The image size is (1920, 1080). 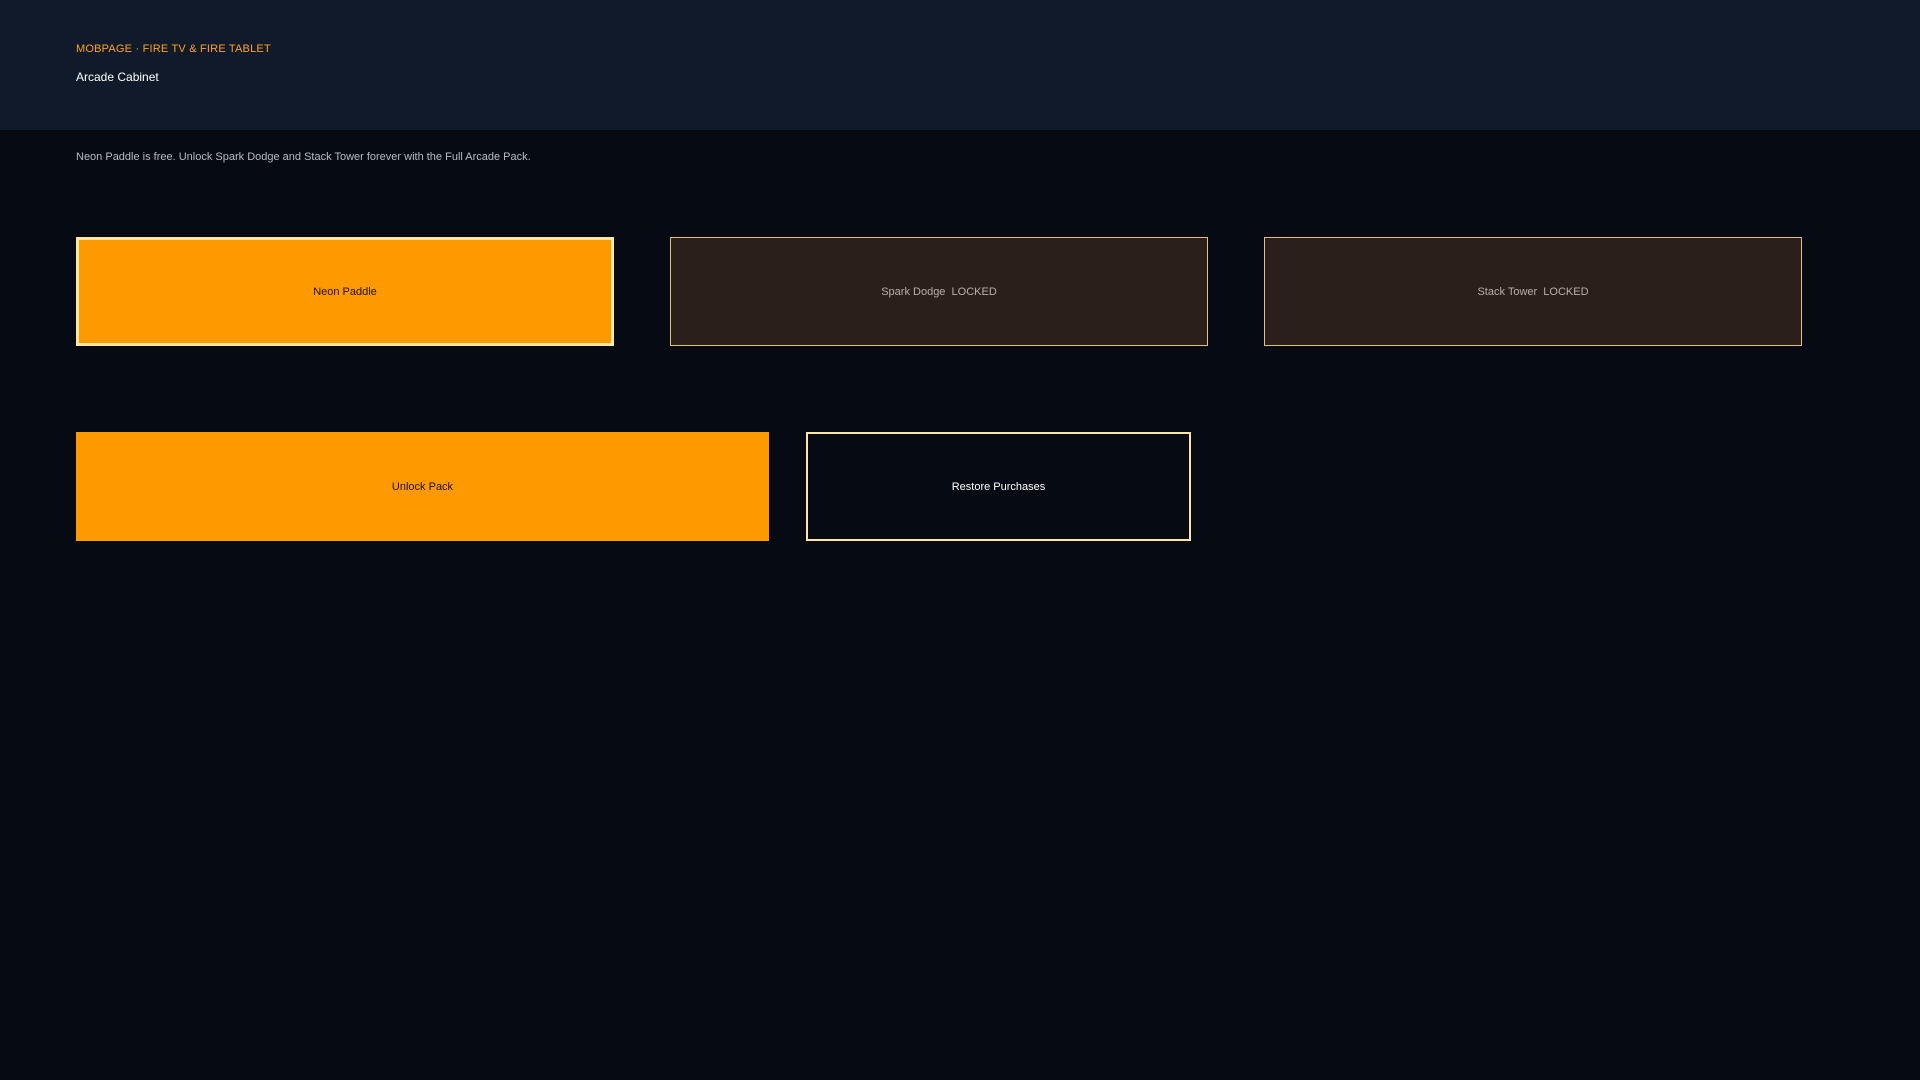 I want to click on page-title: Arcade Cabinet, so click(x=117, y=77).